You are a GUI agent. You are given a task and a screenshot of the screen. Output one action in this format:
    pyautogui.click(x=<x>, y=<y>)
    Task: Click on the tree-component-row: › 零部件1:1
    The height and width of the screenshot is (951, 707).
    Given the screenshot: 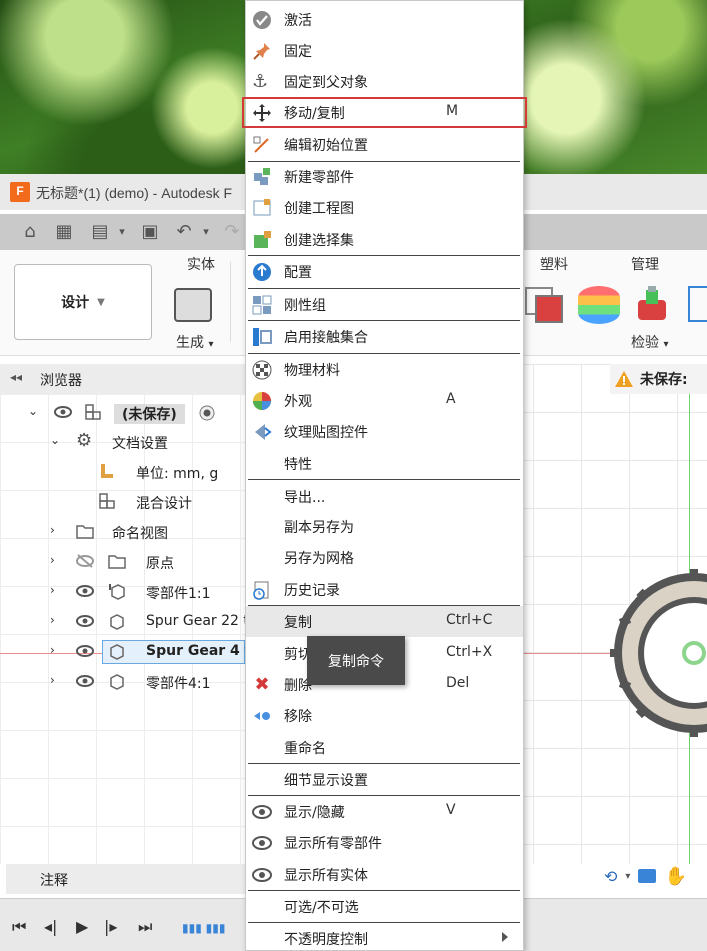 What is the action you would take?
    pyautogui.click(x=122, y=592)
    